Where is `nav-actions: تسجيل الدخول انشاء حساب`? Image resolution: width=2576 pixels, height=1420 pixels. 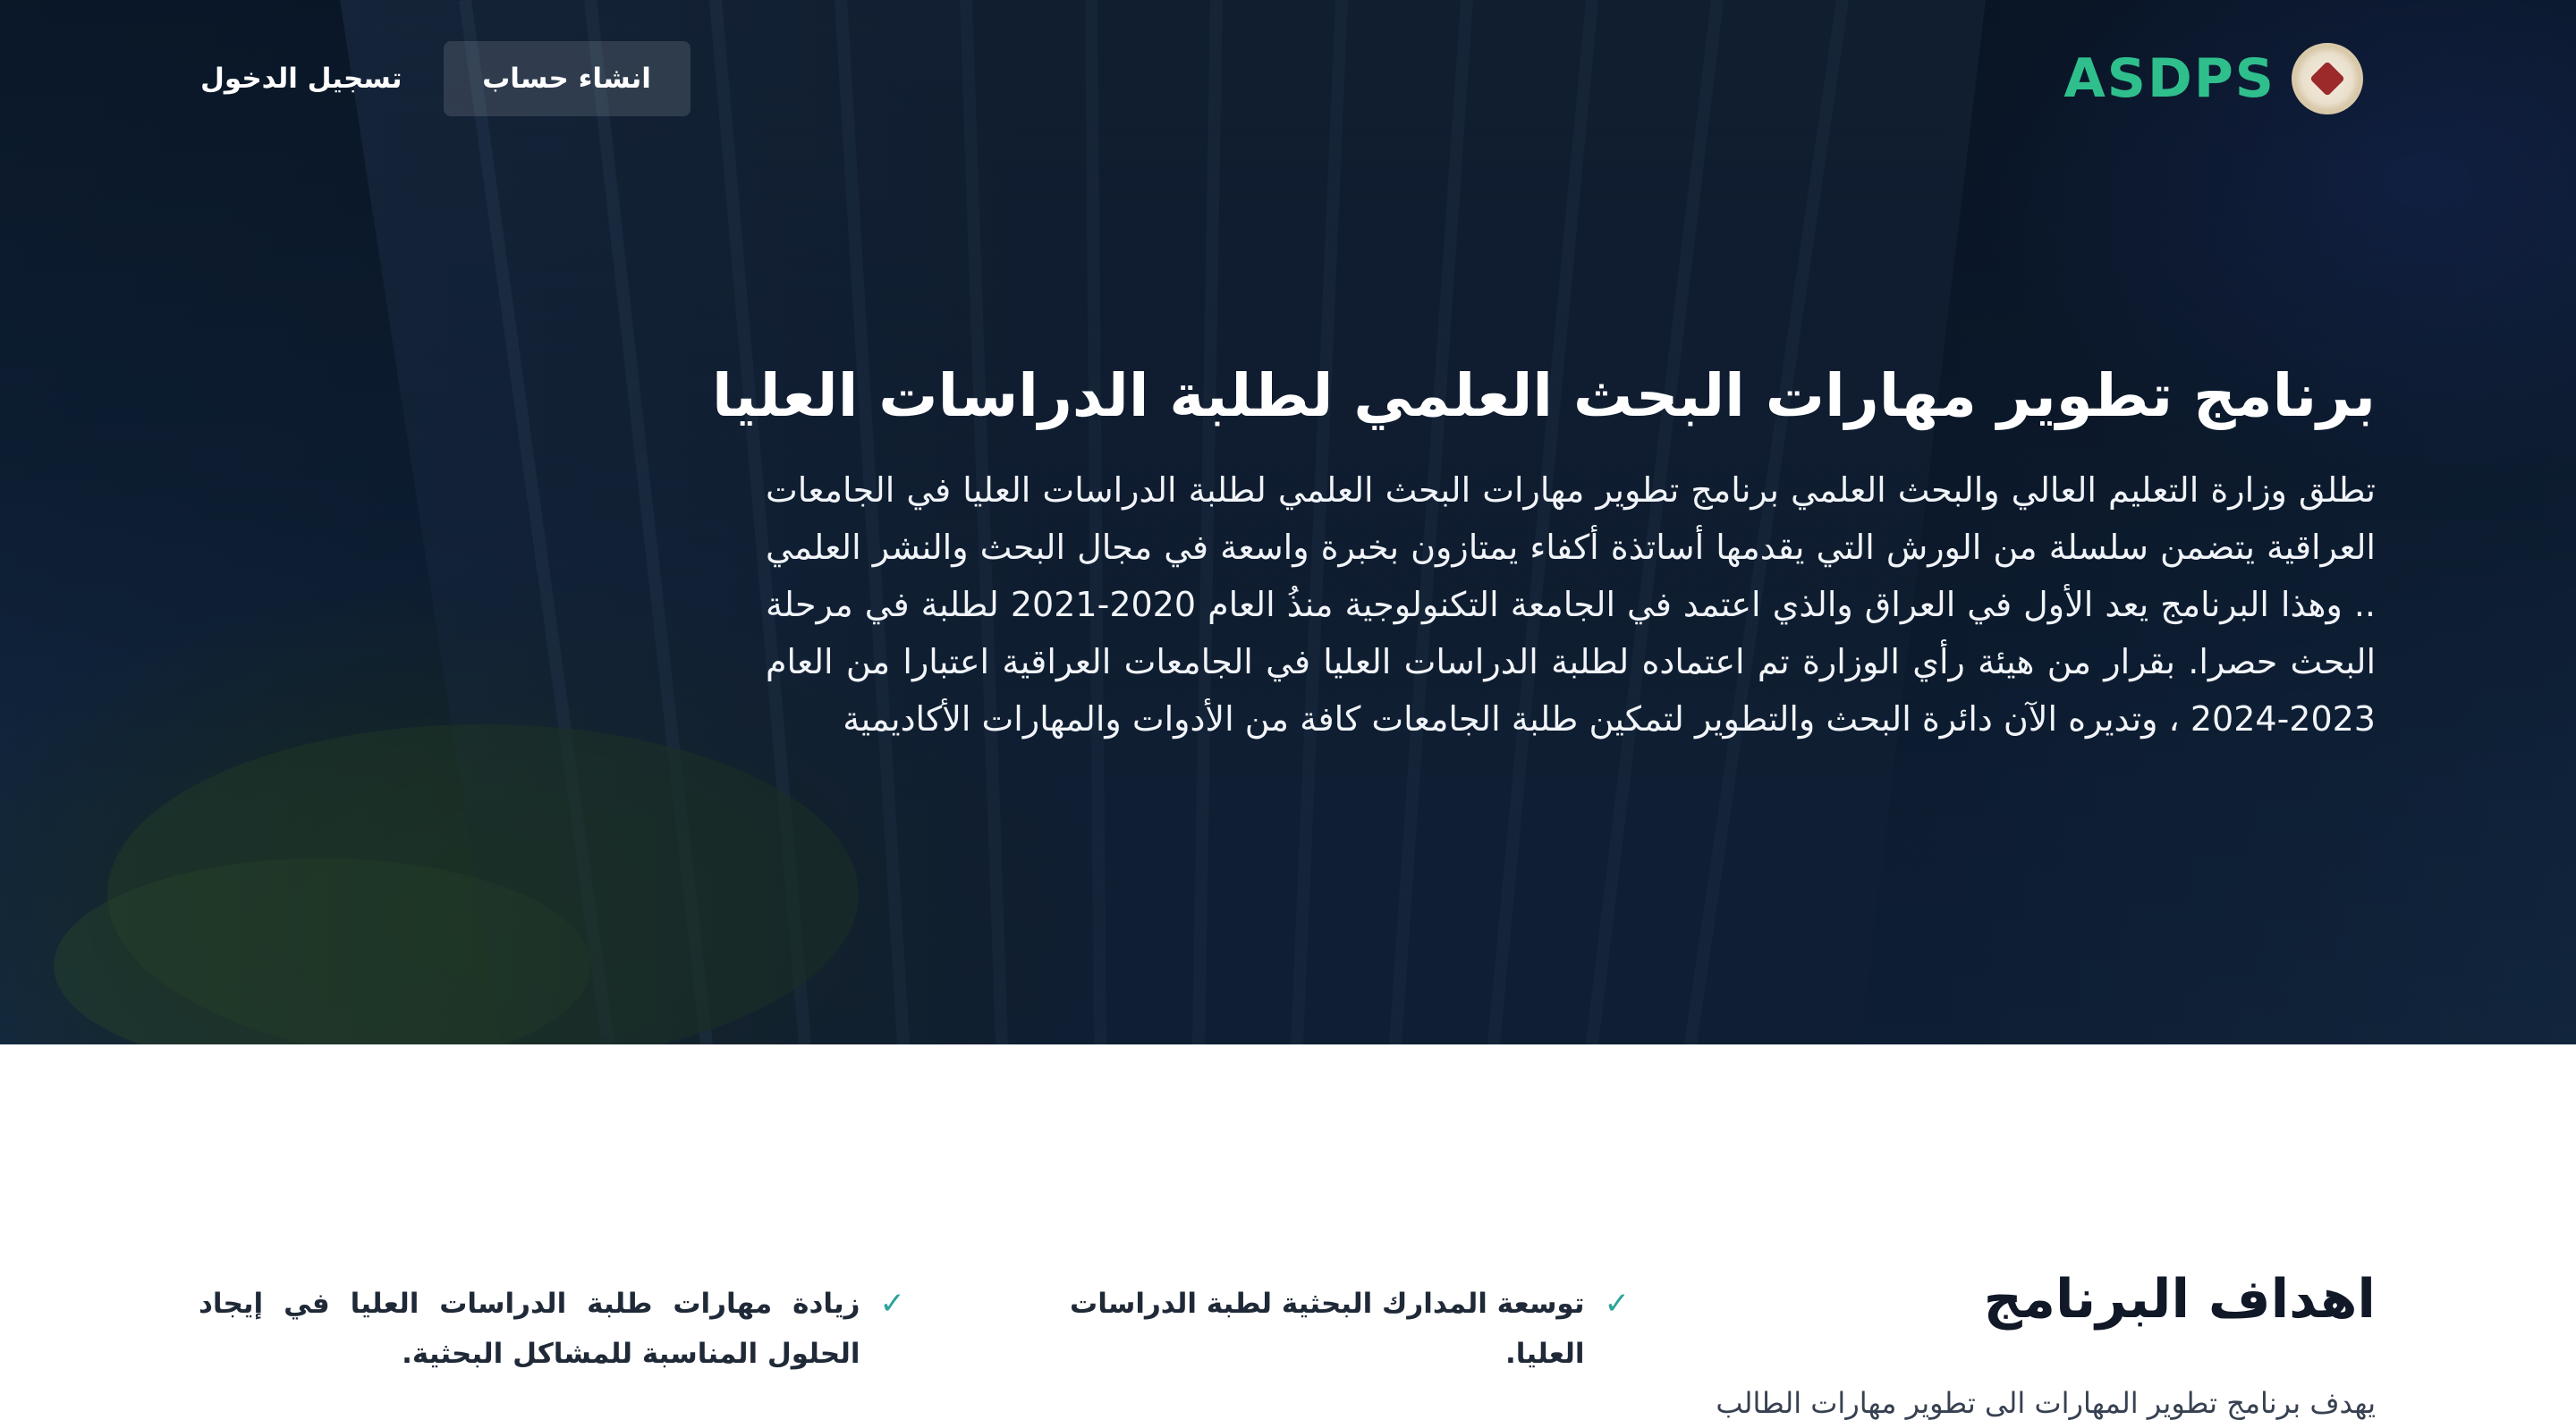
nav-actions: تسجيل الدخول انشاء حساب is located at coordinates (445, 78).